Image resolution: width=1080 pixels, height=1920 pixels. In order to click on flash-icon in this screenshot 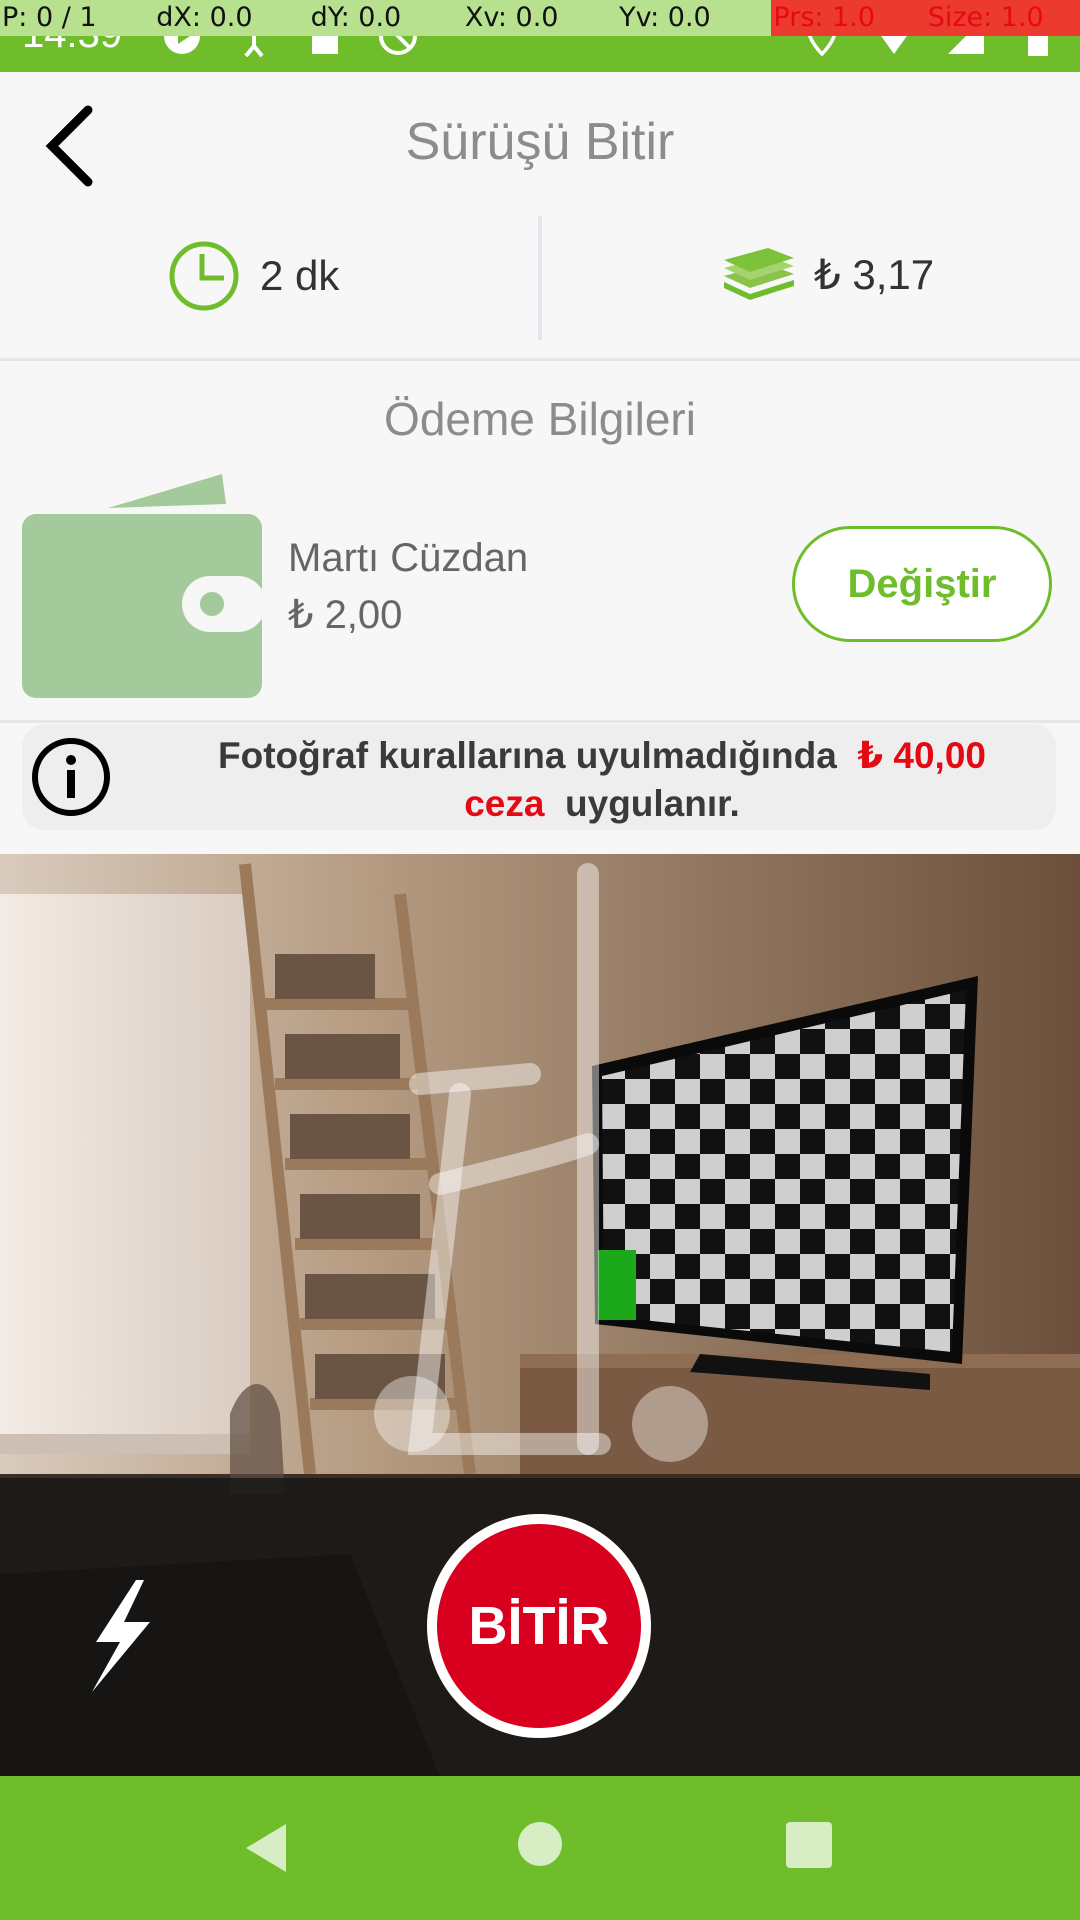, I will do `click(124, 1636)`.